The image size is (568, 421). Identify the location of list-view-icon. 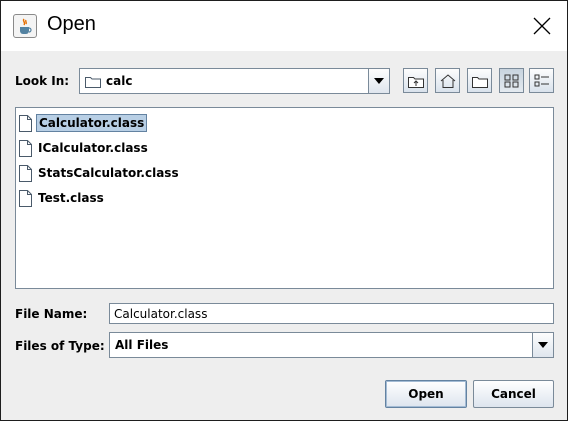
(511, 80).